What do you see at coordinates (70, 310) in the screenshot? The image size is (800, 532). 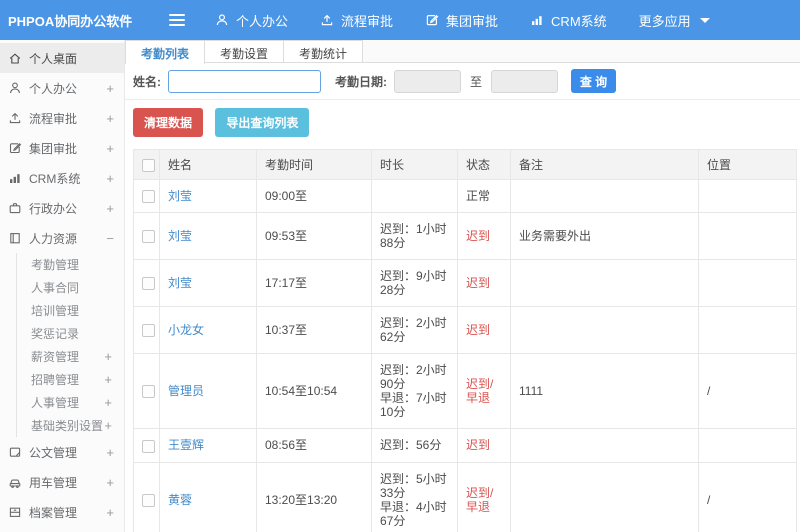 I see `sidebar-subitem-training: 培训管理` at bounding box center [70, 310].